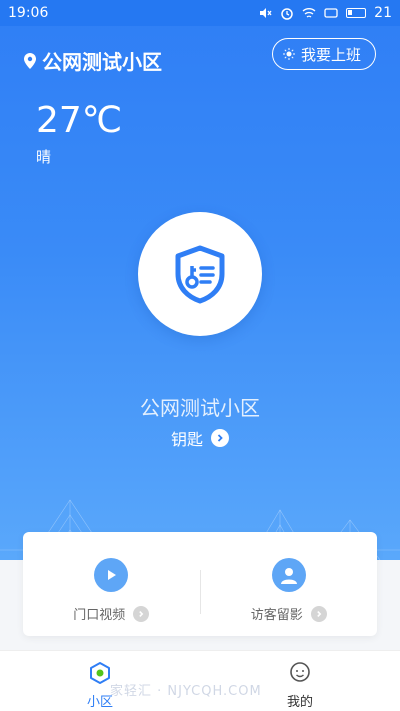 This screenshot has height=711, width=400. What do you see at coordinates (309, 13) in the screenshot?
I see `wifi-icon` at bounding box center [309, 13].